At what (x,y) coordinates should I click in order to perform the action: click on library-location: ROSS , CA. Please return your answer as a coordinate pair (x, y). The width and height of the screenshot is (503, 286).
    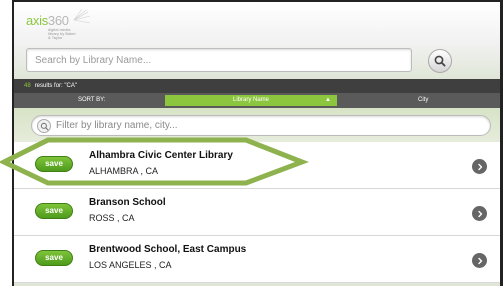
    Looking at the image, I should click on (112, 218).